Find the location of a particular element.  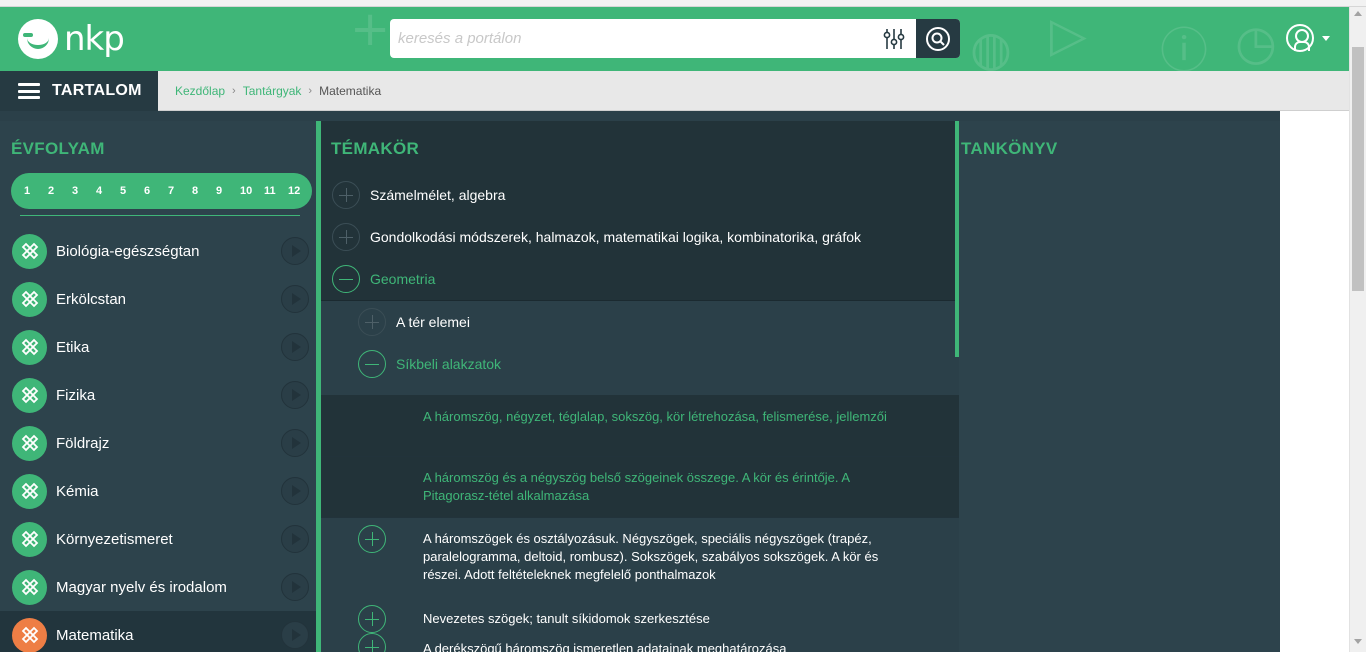

subject-item-biologia: Biológia-egészségtan is located at coordinates (158, 251).